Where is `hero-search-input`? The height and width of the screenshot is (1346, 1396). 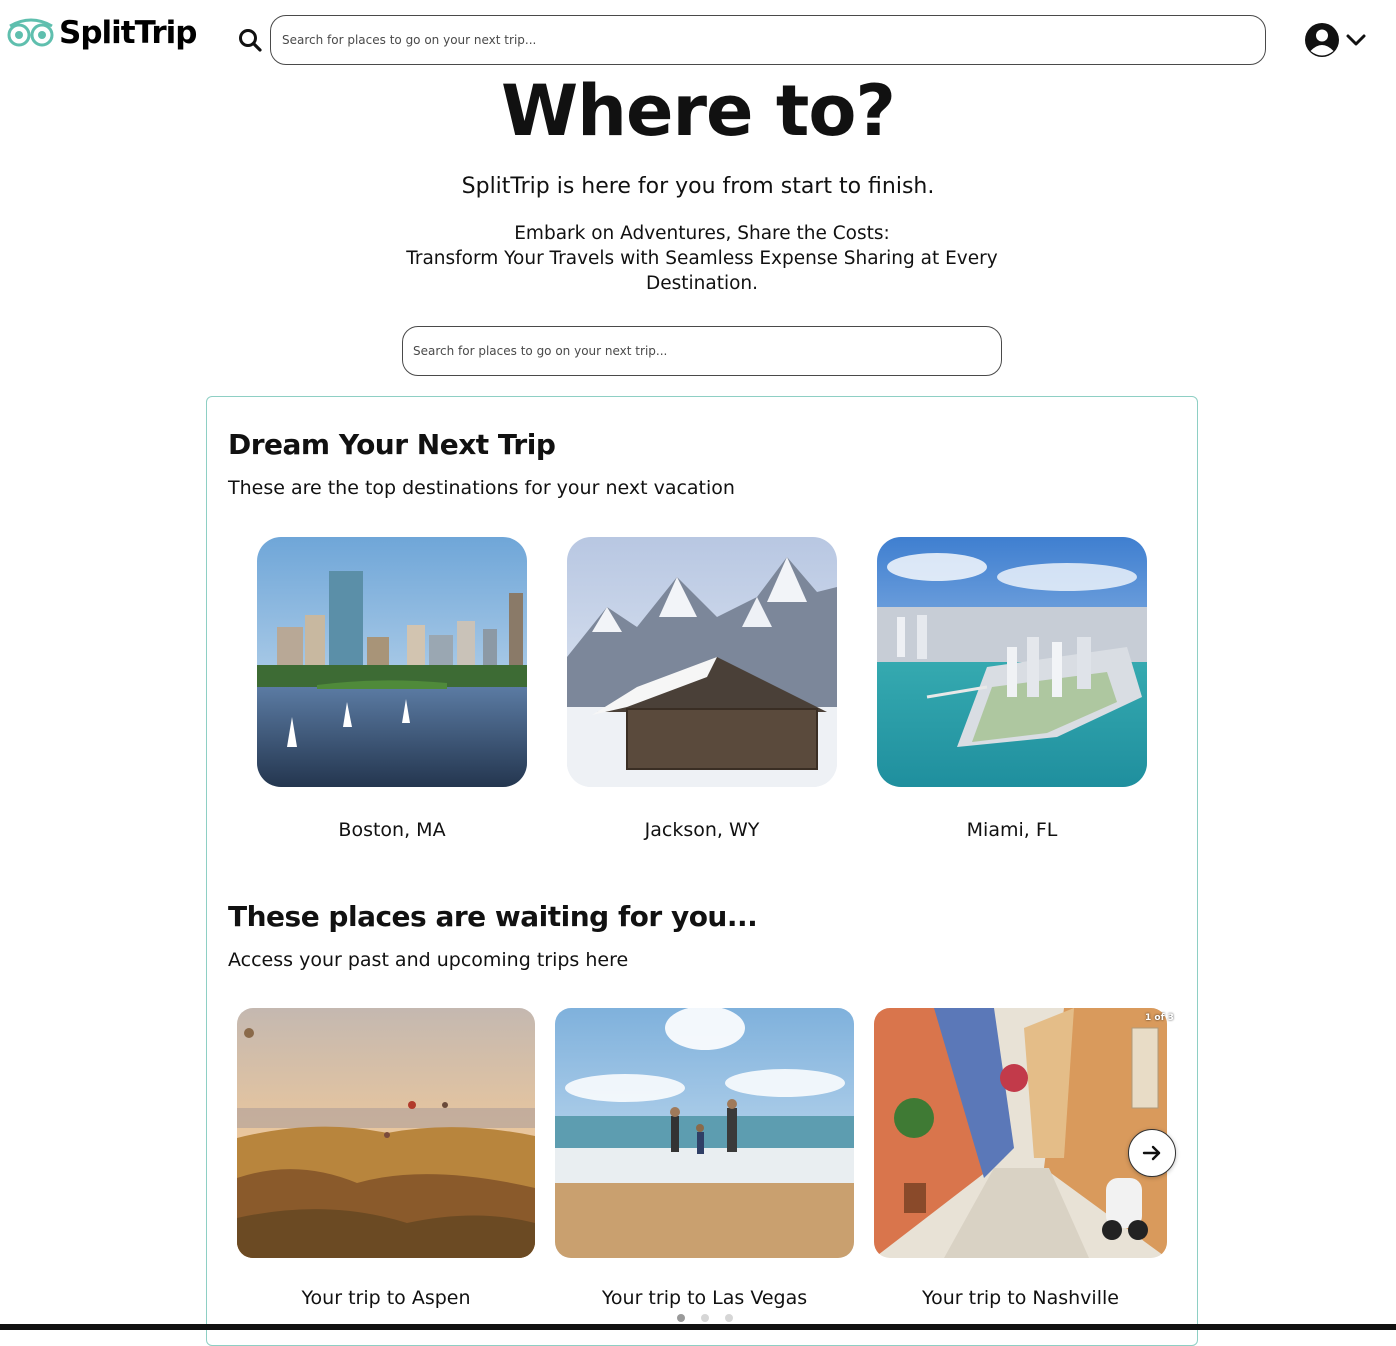
hero-search-input is located at coordinates (702, 351).